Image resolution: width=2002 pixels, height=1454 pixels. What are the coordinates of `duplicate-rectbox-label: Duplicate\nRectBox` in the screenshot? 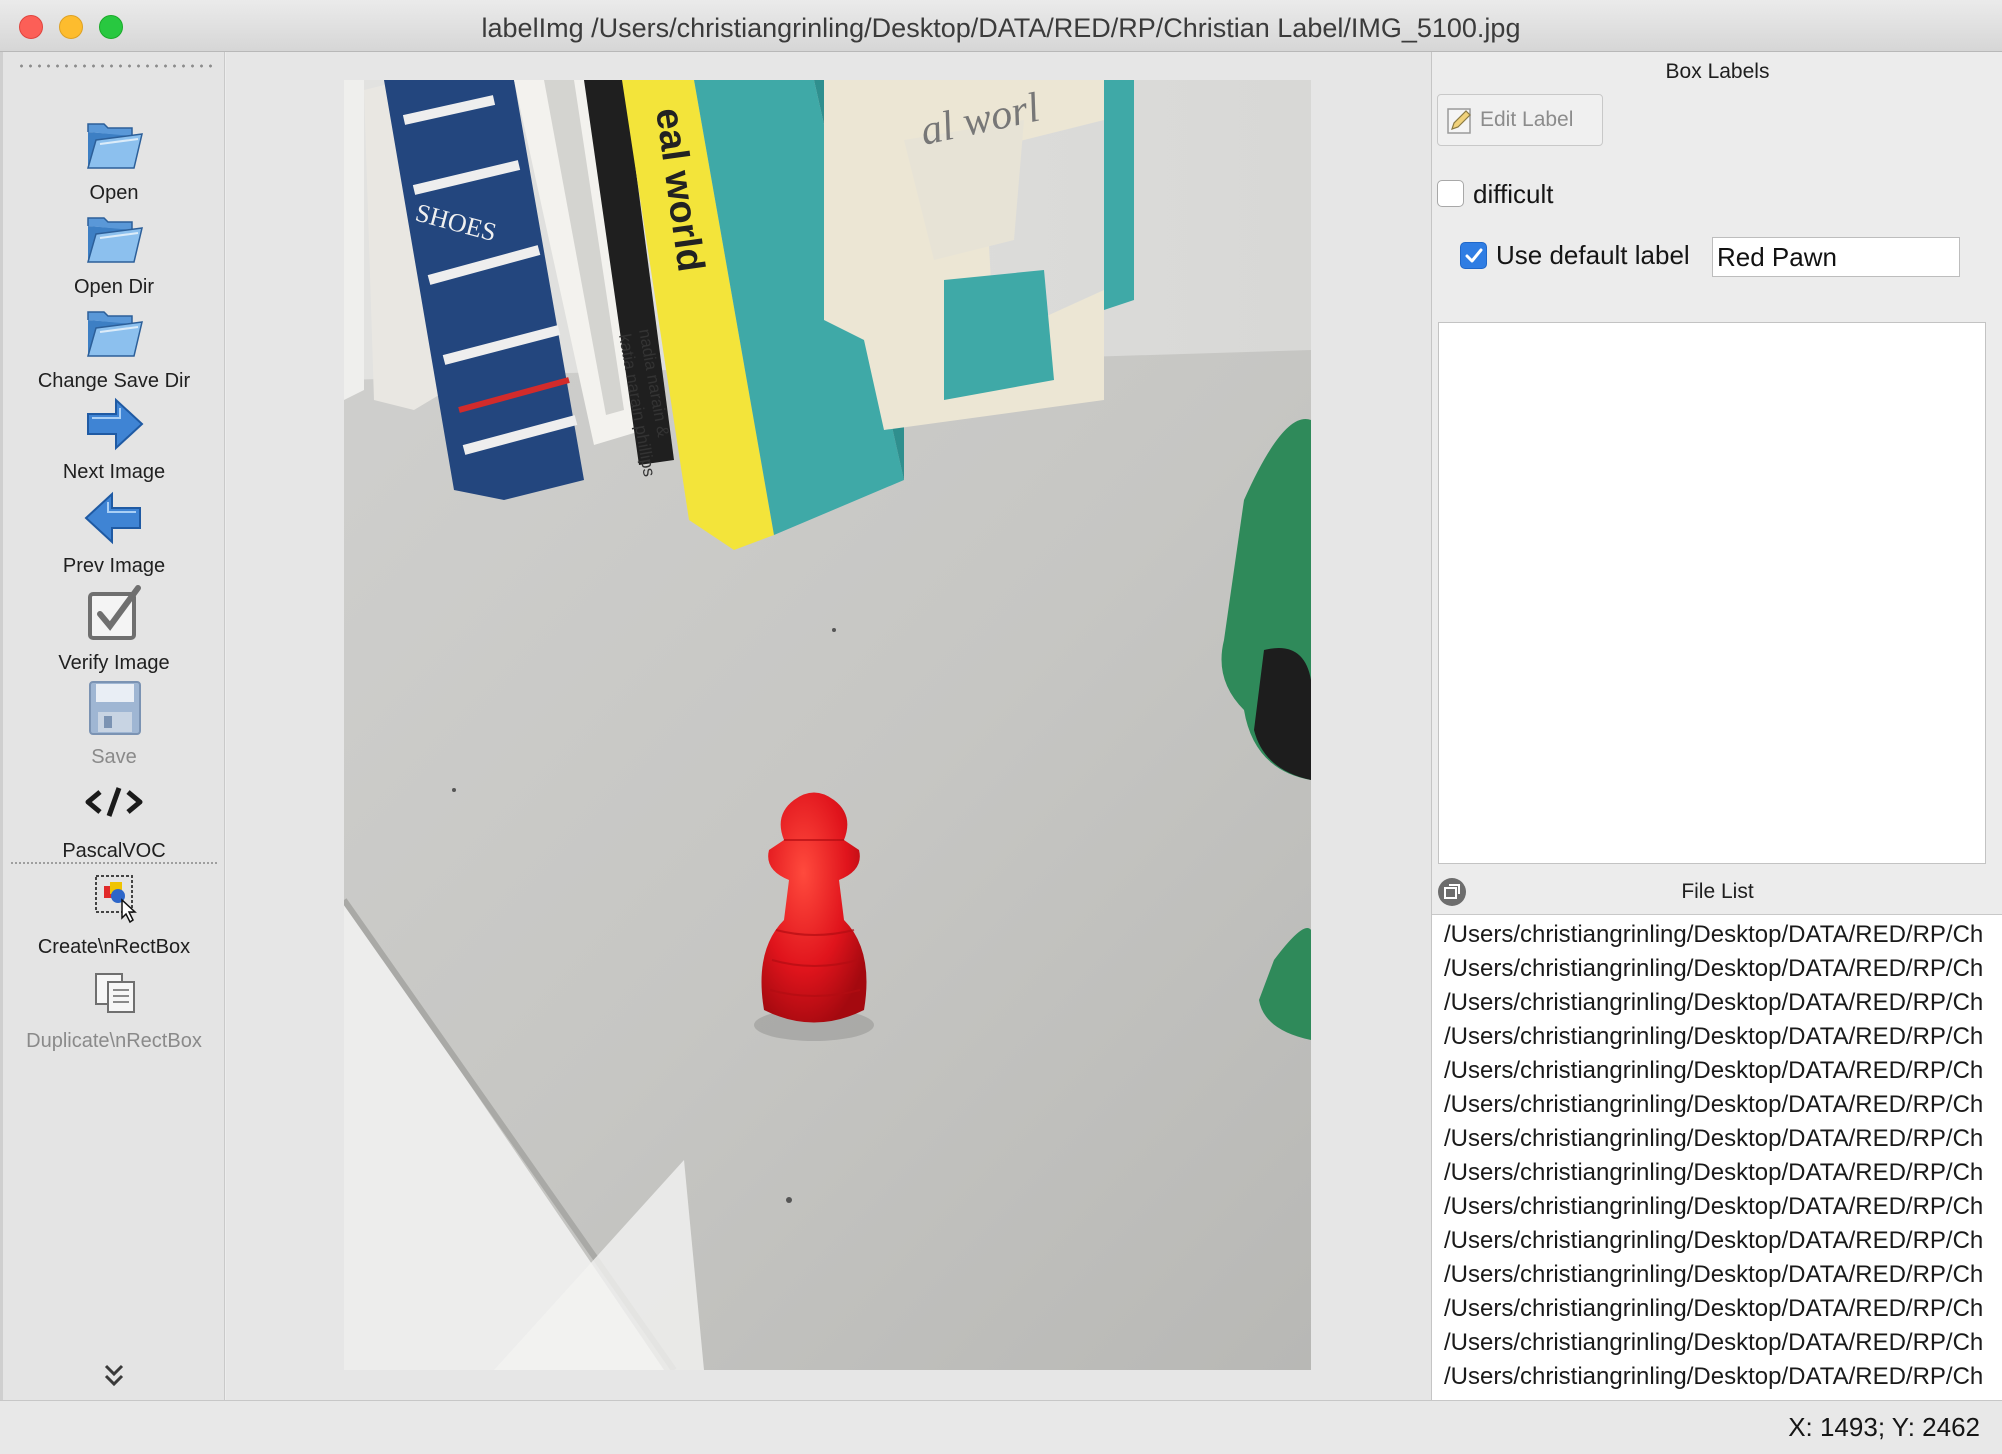 It's located at (114, 1041).